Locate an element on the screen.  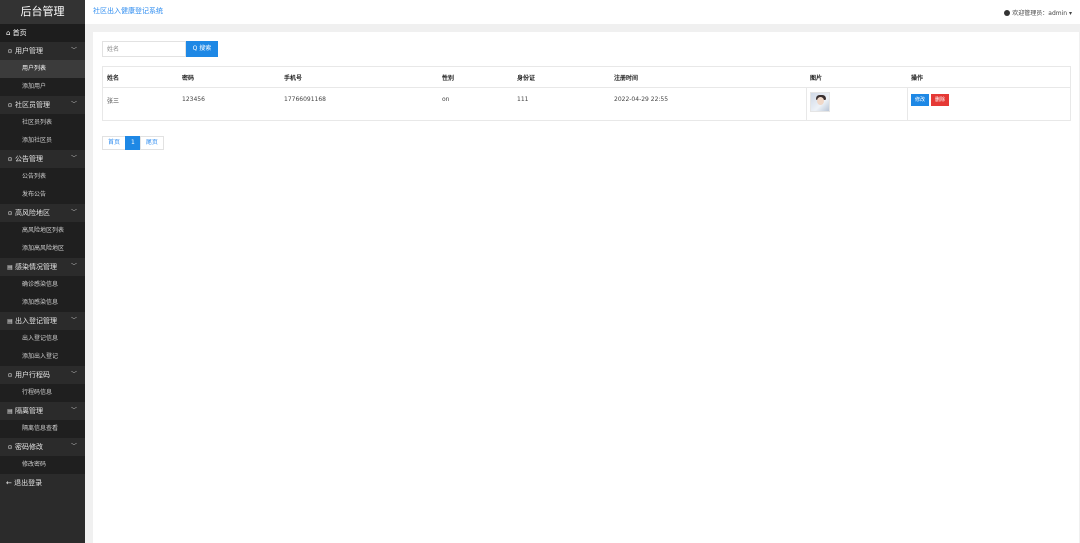
sidebar-item-publish-notice: 发布公告 is located at coordinates (42, 195).